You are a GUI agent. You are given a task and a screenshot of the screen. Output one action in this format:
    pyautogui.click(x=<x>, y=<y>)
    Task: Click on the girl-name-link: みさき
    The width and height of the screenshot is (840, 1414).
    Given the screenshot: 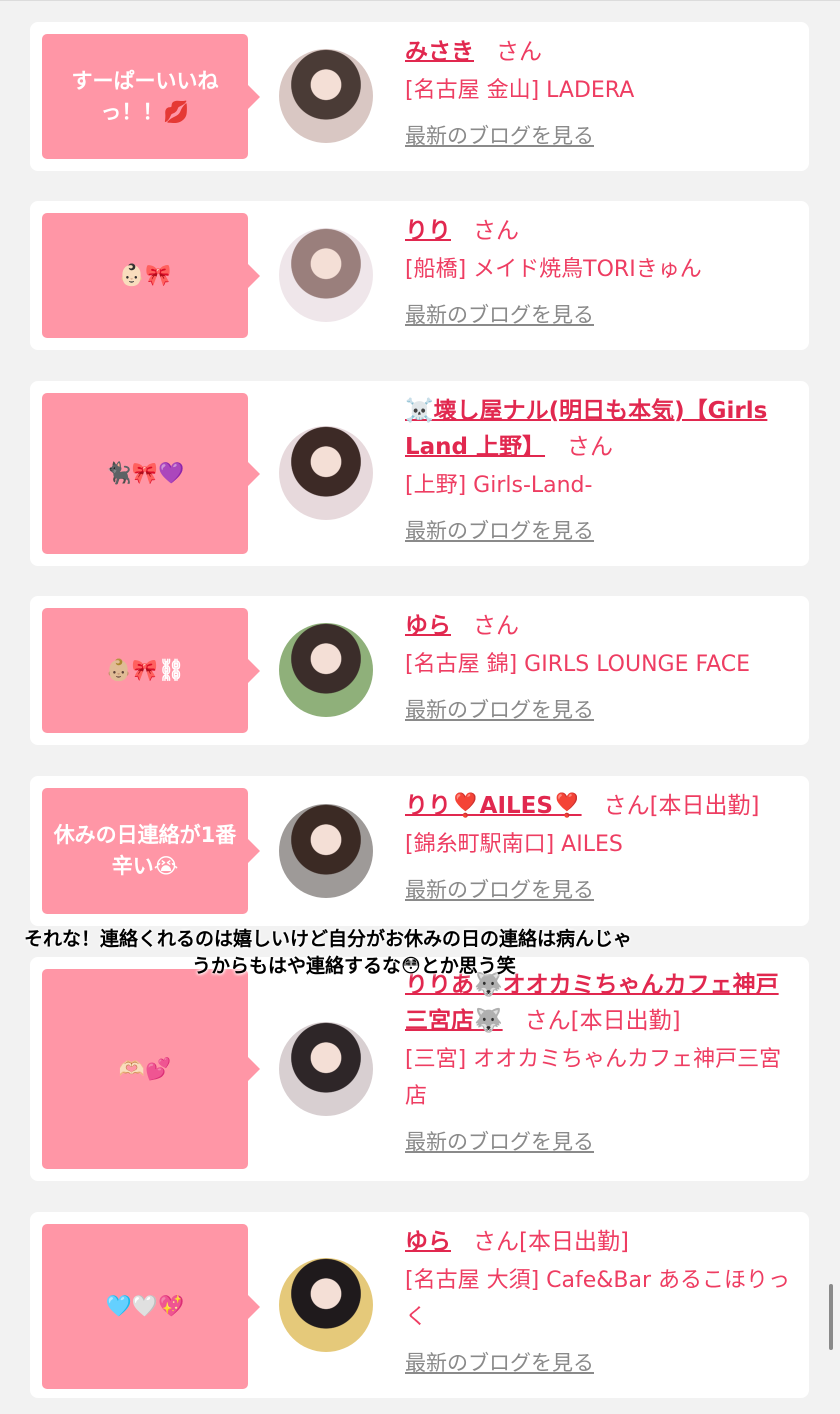 What is the action you would take?
    pyautogui.click(x=439, y=52)
    